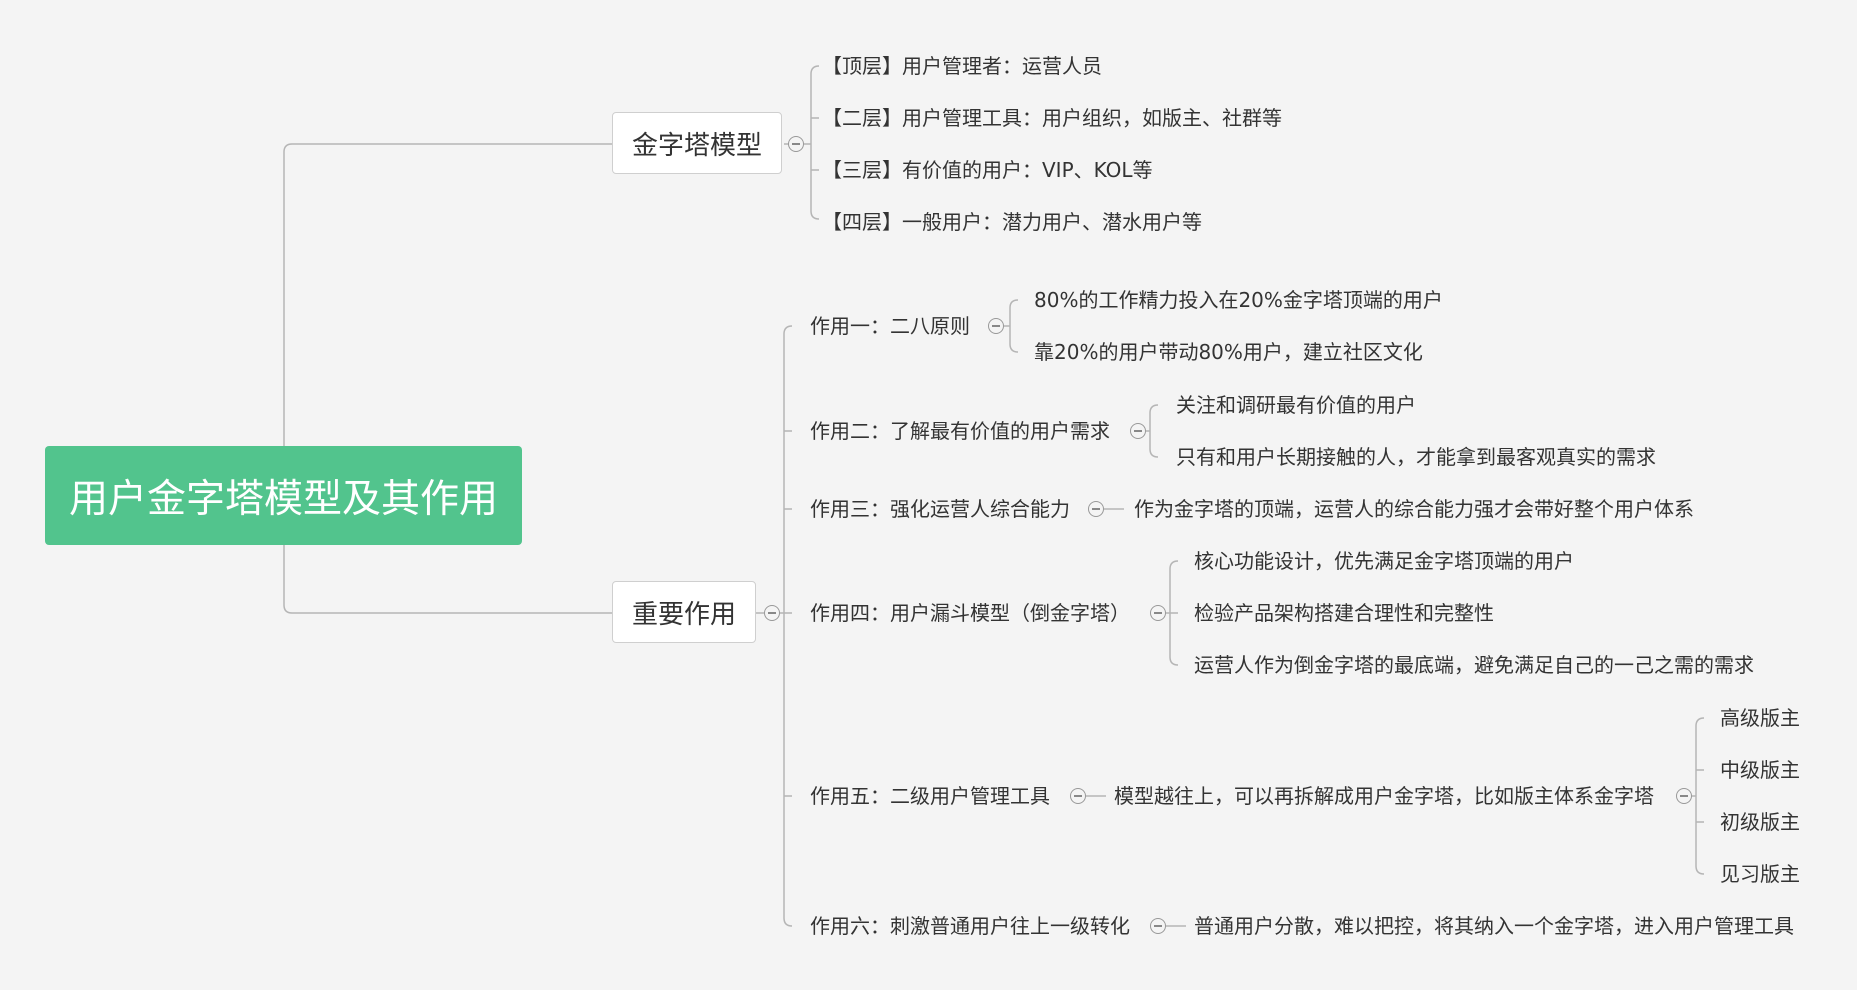 This screenshot has height=990, width=1857. I want to click on model-item: 【三层】有价值的用户：VIP、KOL等, so click(987, 170).